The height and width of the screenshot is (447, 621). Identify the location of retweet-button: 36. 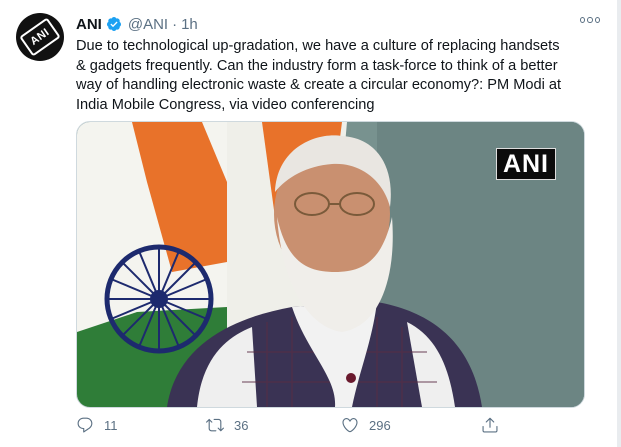
(227, 425).